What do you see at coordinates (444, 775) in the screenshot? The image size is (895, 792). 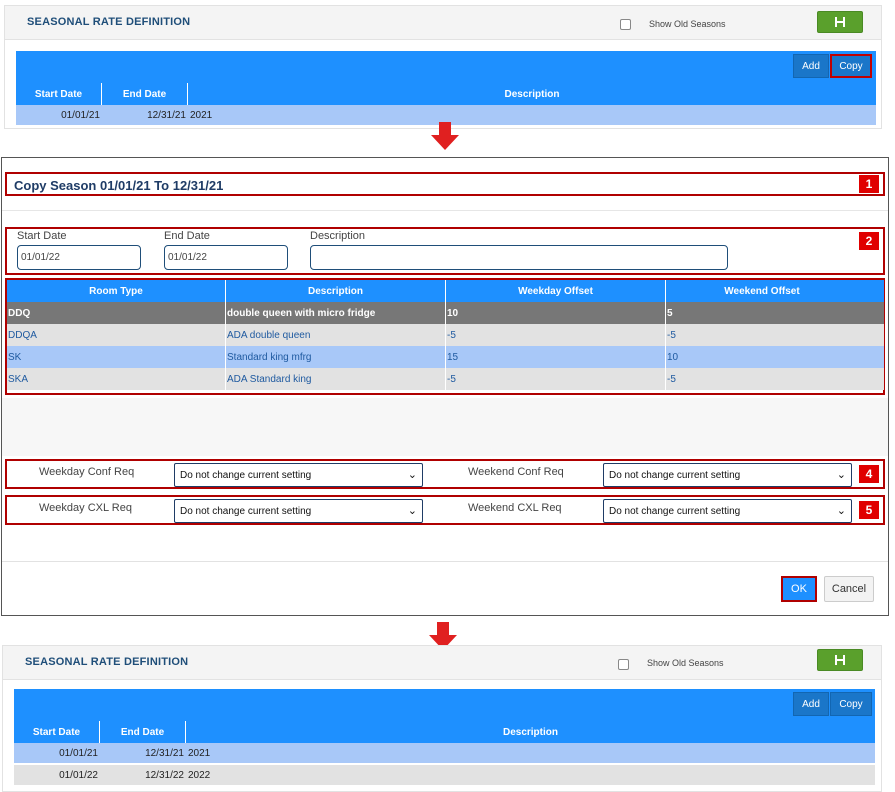 I see `table-row: 01/01/22 12/31/22 2022` at bounding box center [444, 775].